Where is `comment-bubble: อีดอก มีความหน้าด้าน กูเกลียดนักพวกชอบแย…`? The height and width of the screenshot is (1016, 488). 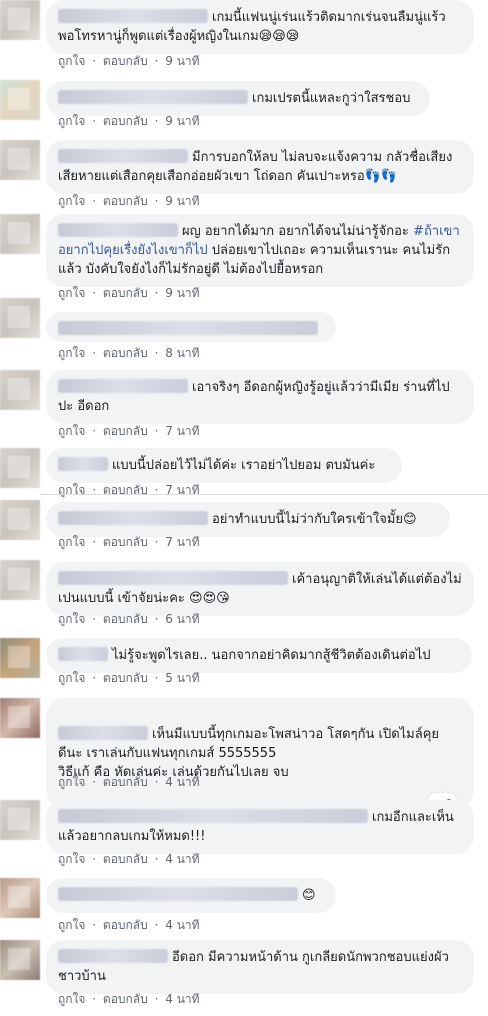
comment-bubble: อีดอก มีความหน้าด้าน กูเกลียดนักพวกชอบแย… is located at coordinates (260, 967).